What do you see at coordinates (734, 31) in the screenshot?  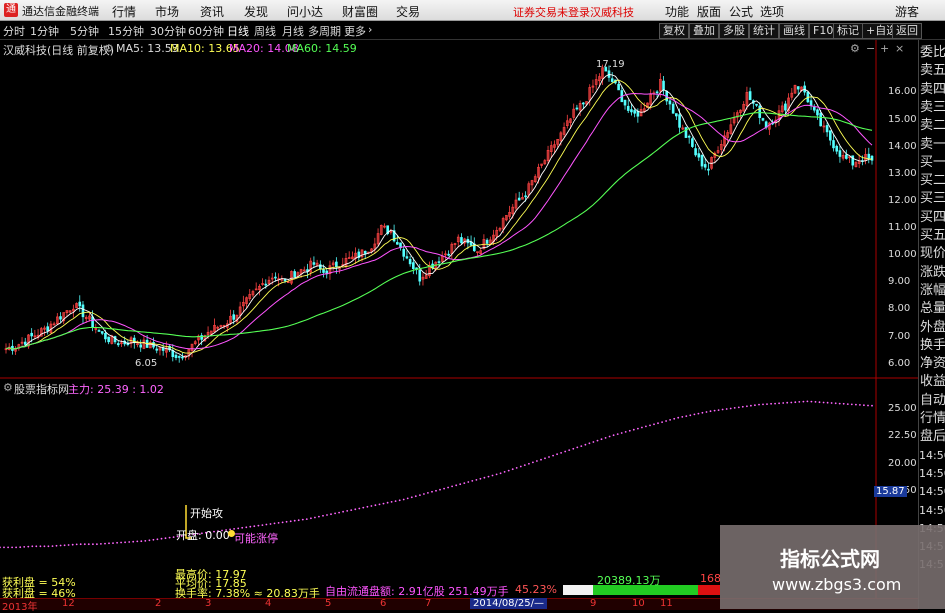 I see `duogu-button: 多股` at bounding box center [734, 31].